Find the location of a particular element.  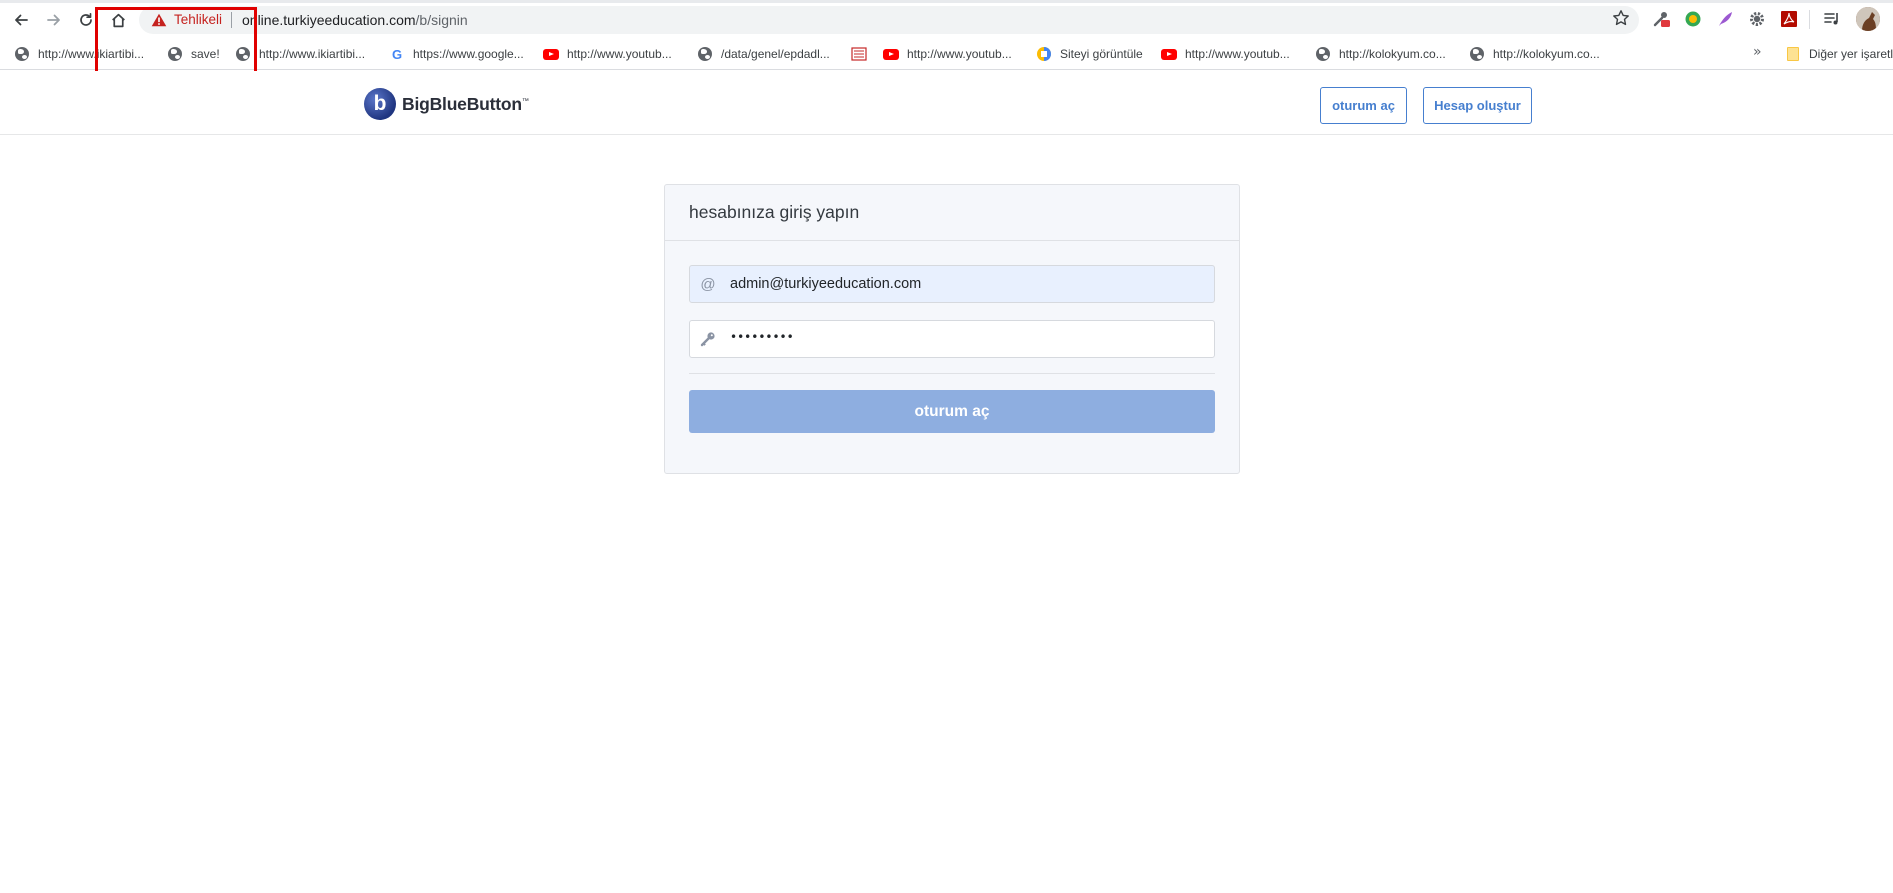

google-icon: G is located at coordinates (397, 54).